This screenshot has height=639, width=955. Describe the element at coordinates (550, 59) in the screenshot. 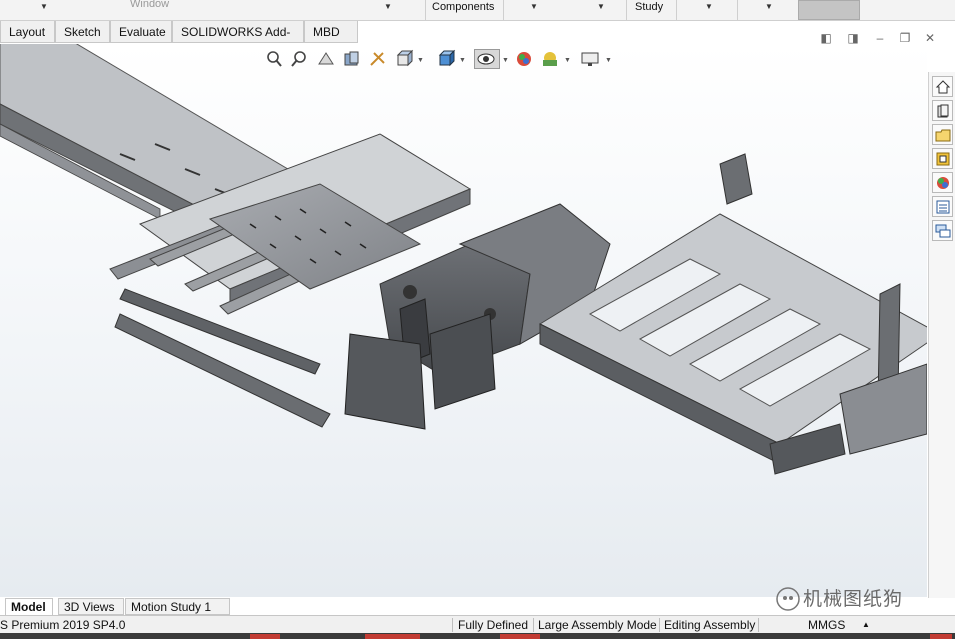

I see `apply-scene-icon` at that location.